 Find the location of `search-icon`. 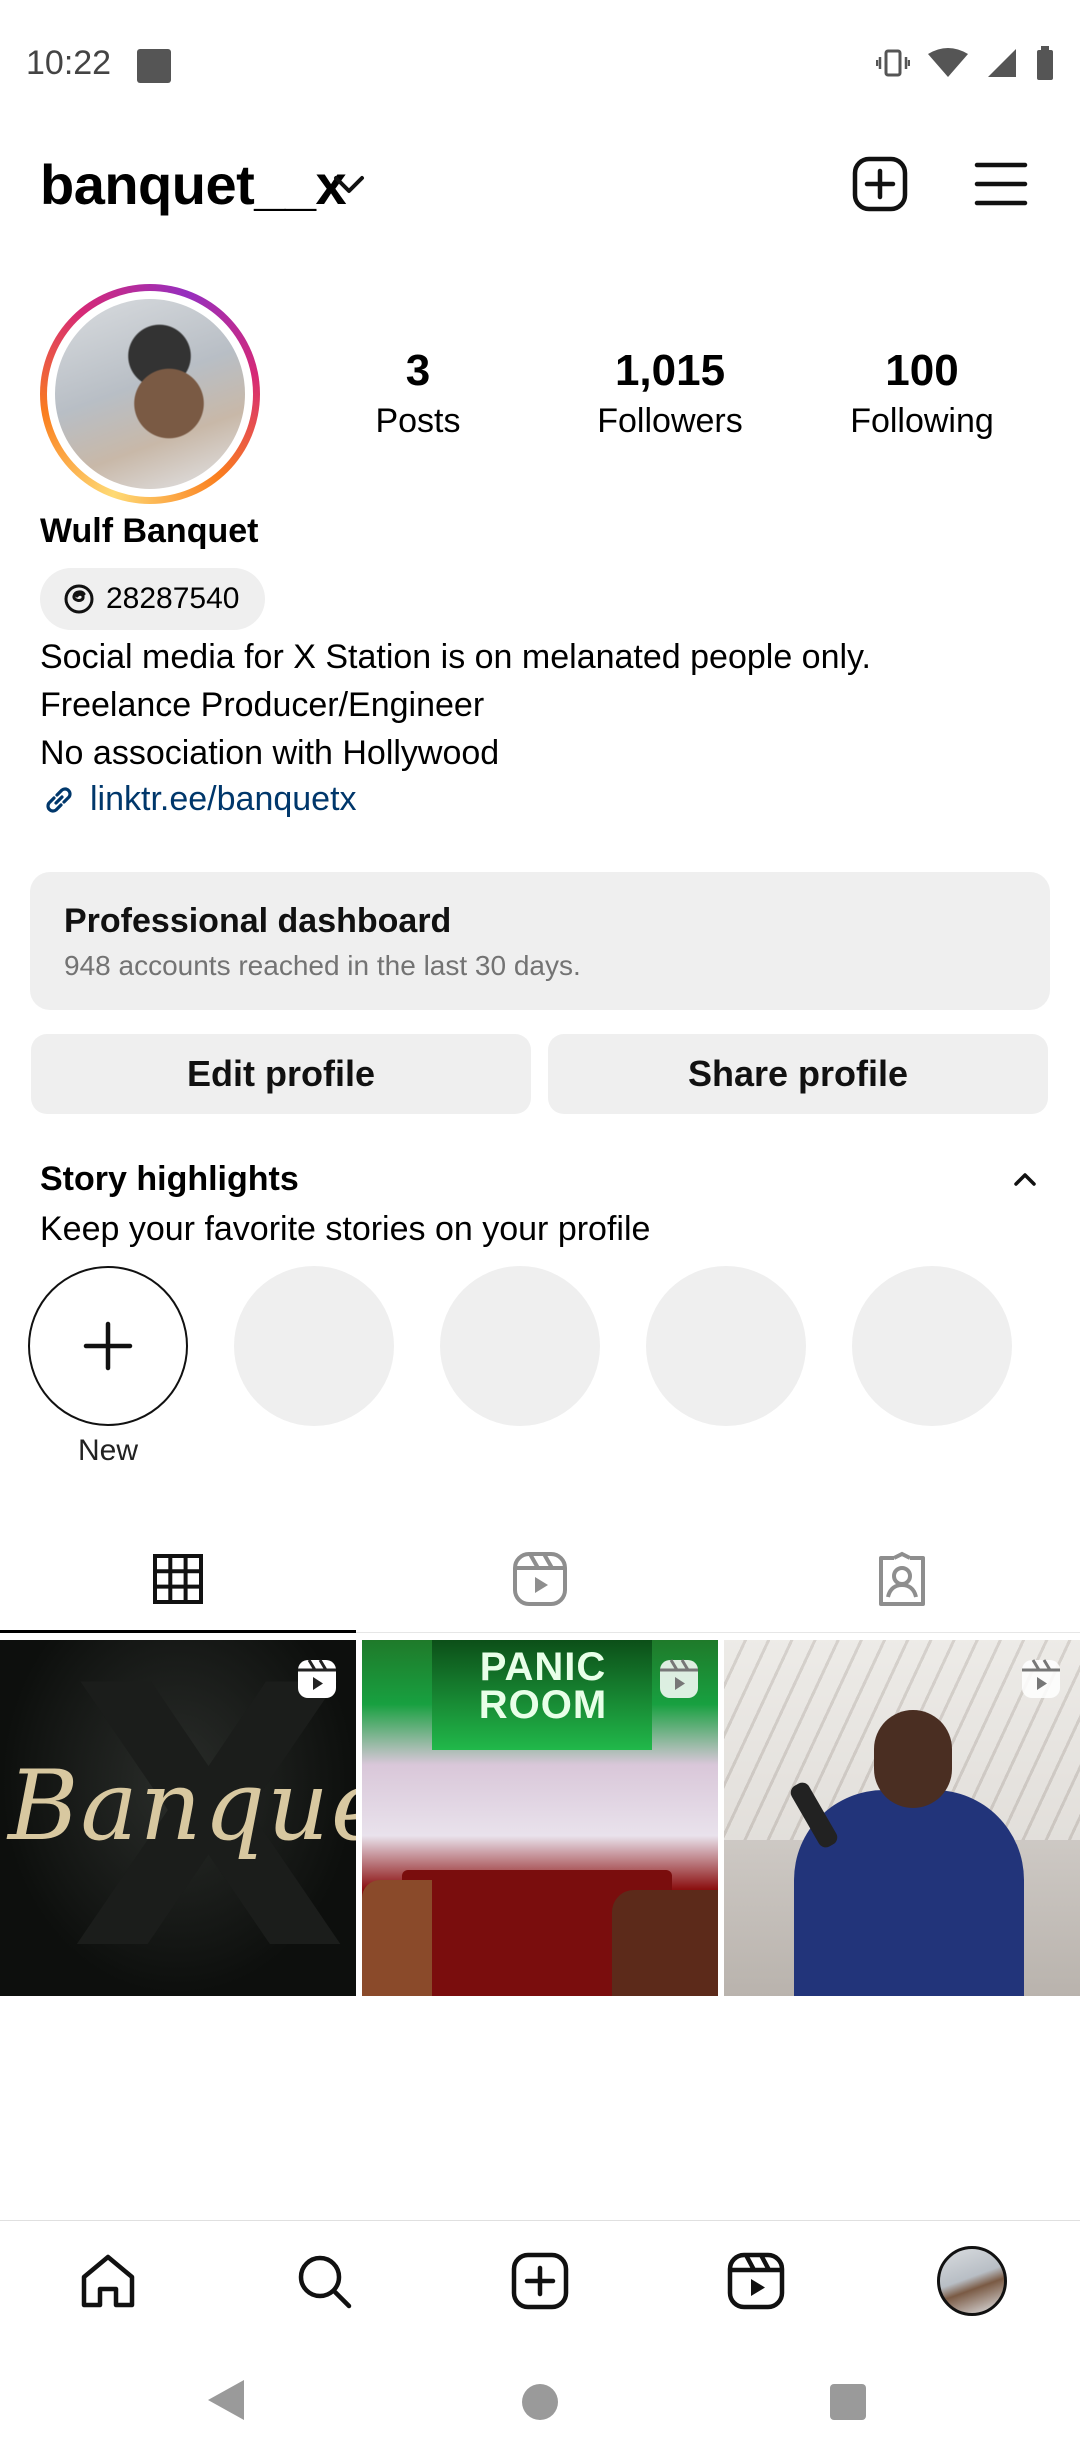

search-icon is located at coordinates (325, 2282).